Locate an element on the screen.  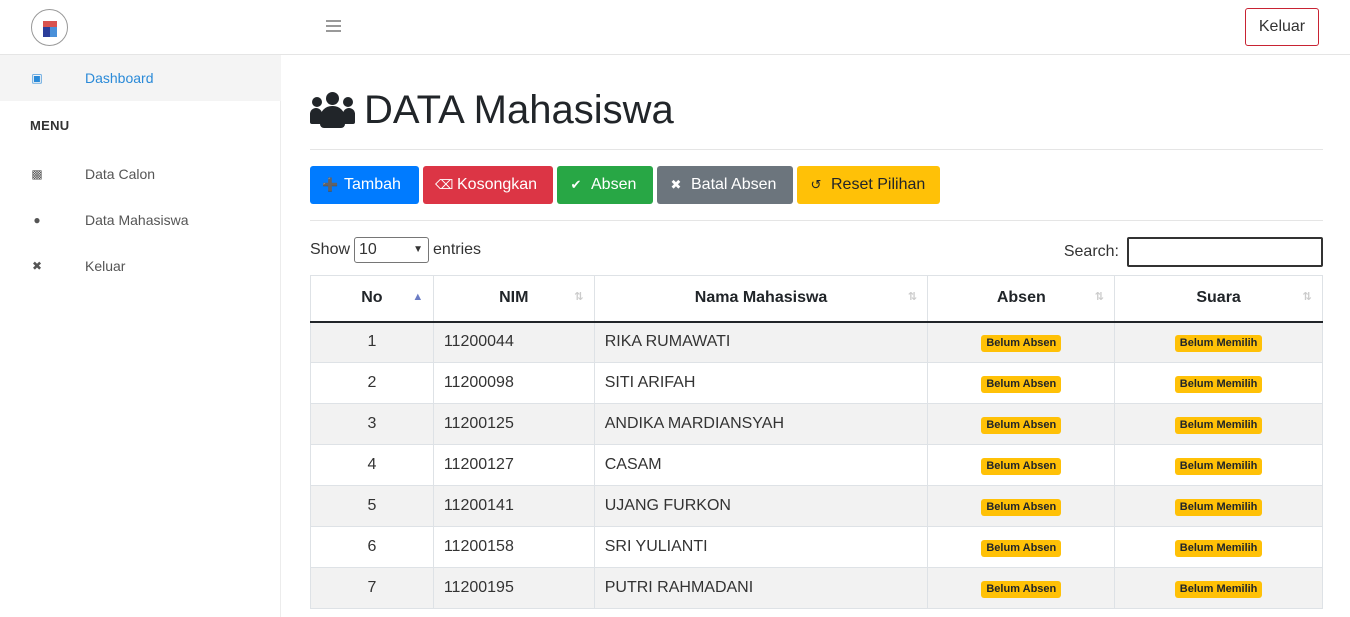
kosongkan-label: Kosongkan is located at coordinates (497, 184).